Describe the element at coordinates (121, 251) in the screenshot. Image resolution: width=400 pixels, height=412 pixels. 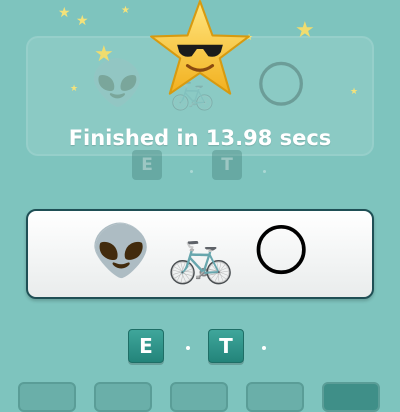
I see `alien-icon: 👽` at that location.